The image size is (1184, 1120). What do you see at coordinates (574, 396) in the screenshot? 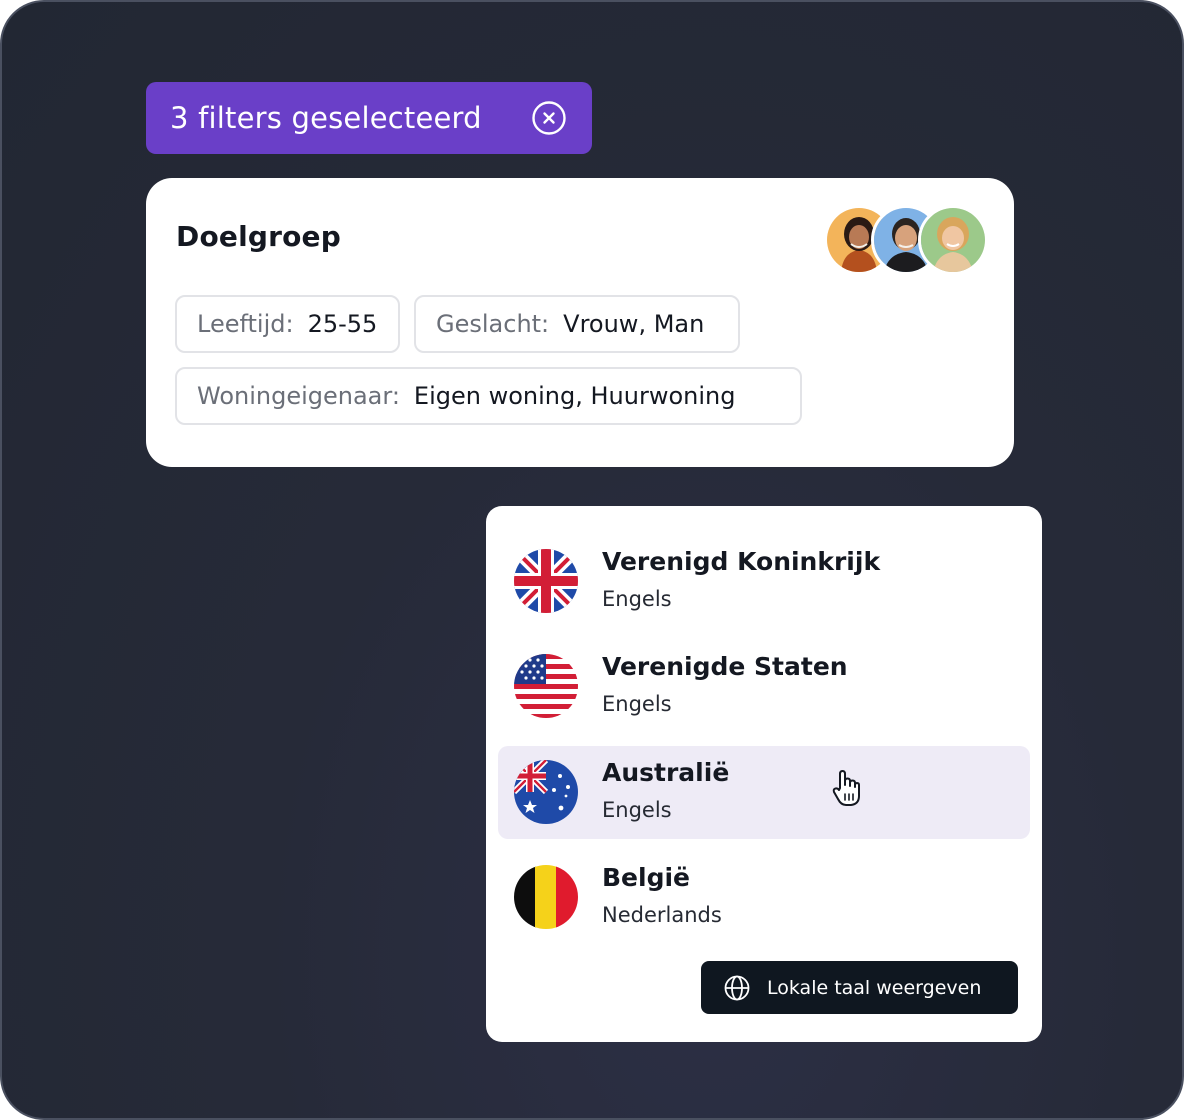
I see `tag-value: Eigen woning, Huurwoning` at bounding box center [574, 396].